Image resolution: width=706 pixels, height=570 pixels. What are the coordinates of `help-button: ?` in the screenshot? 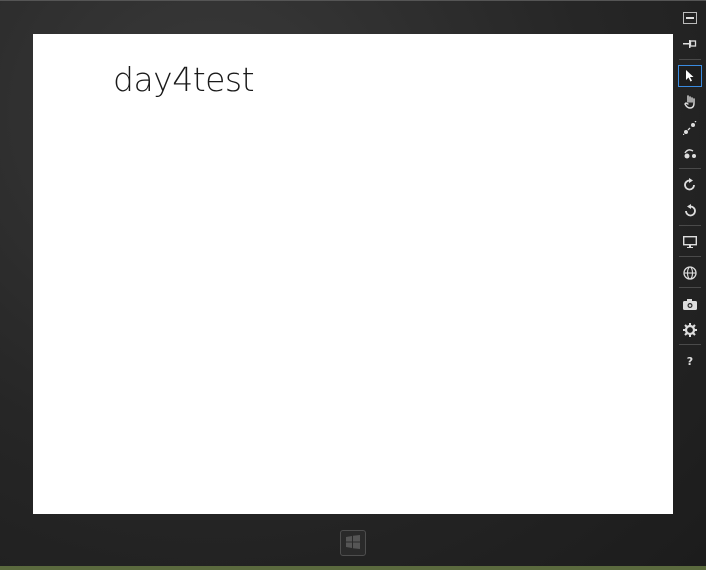 It's located at (690, 361).